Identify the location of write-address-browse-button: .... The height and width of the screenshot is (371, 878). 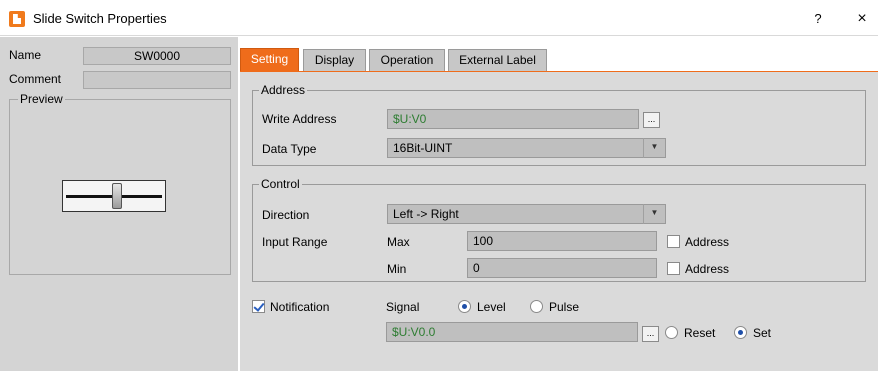
(651, 120).